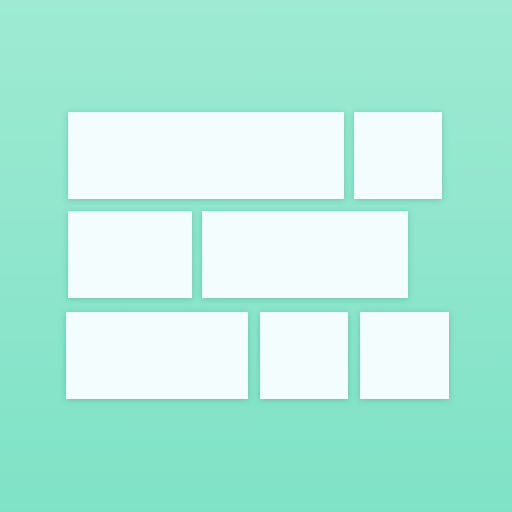  I want to click on tile-row2-wide, so click(305, 254).